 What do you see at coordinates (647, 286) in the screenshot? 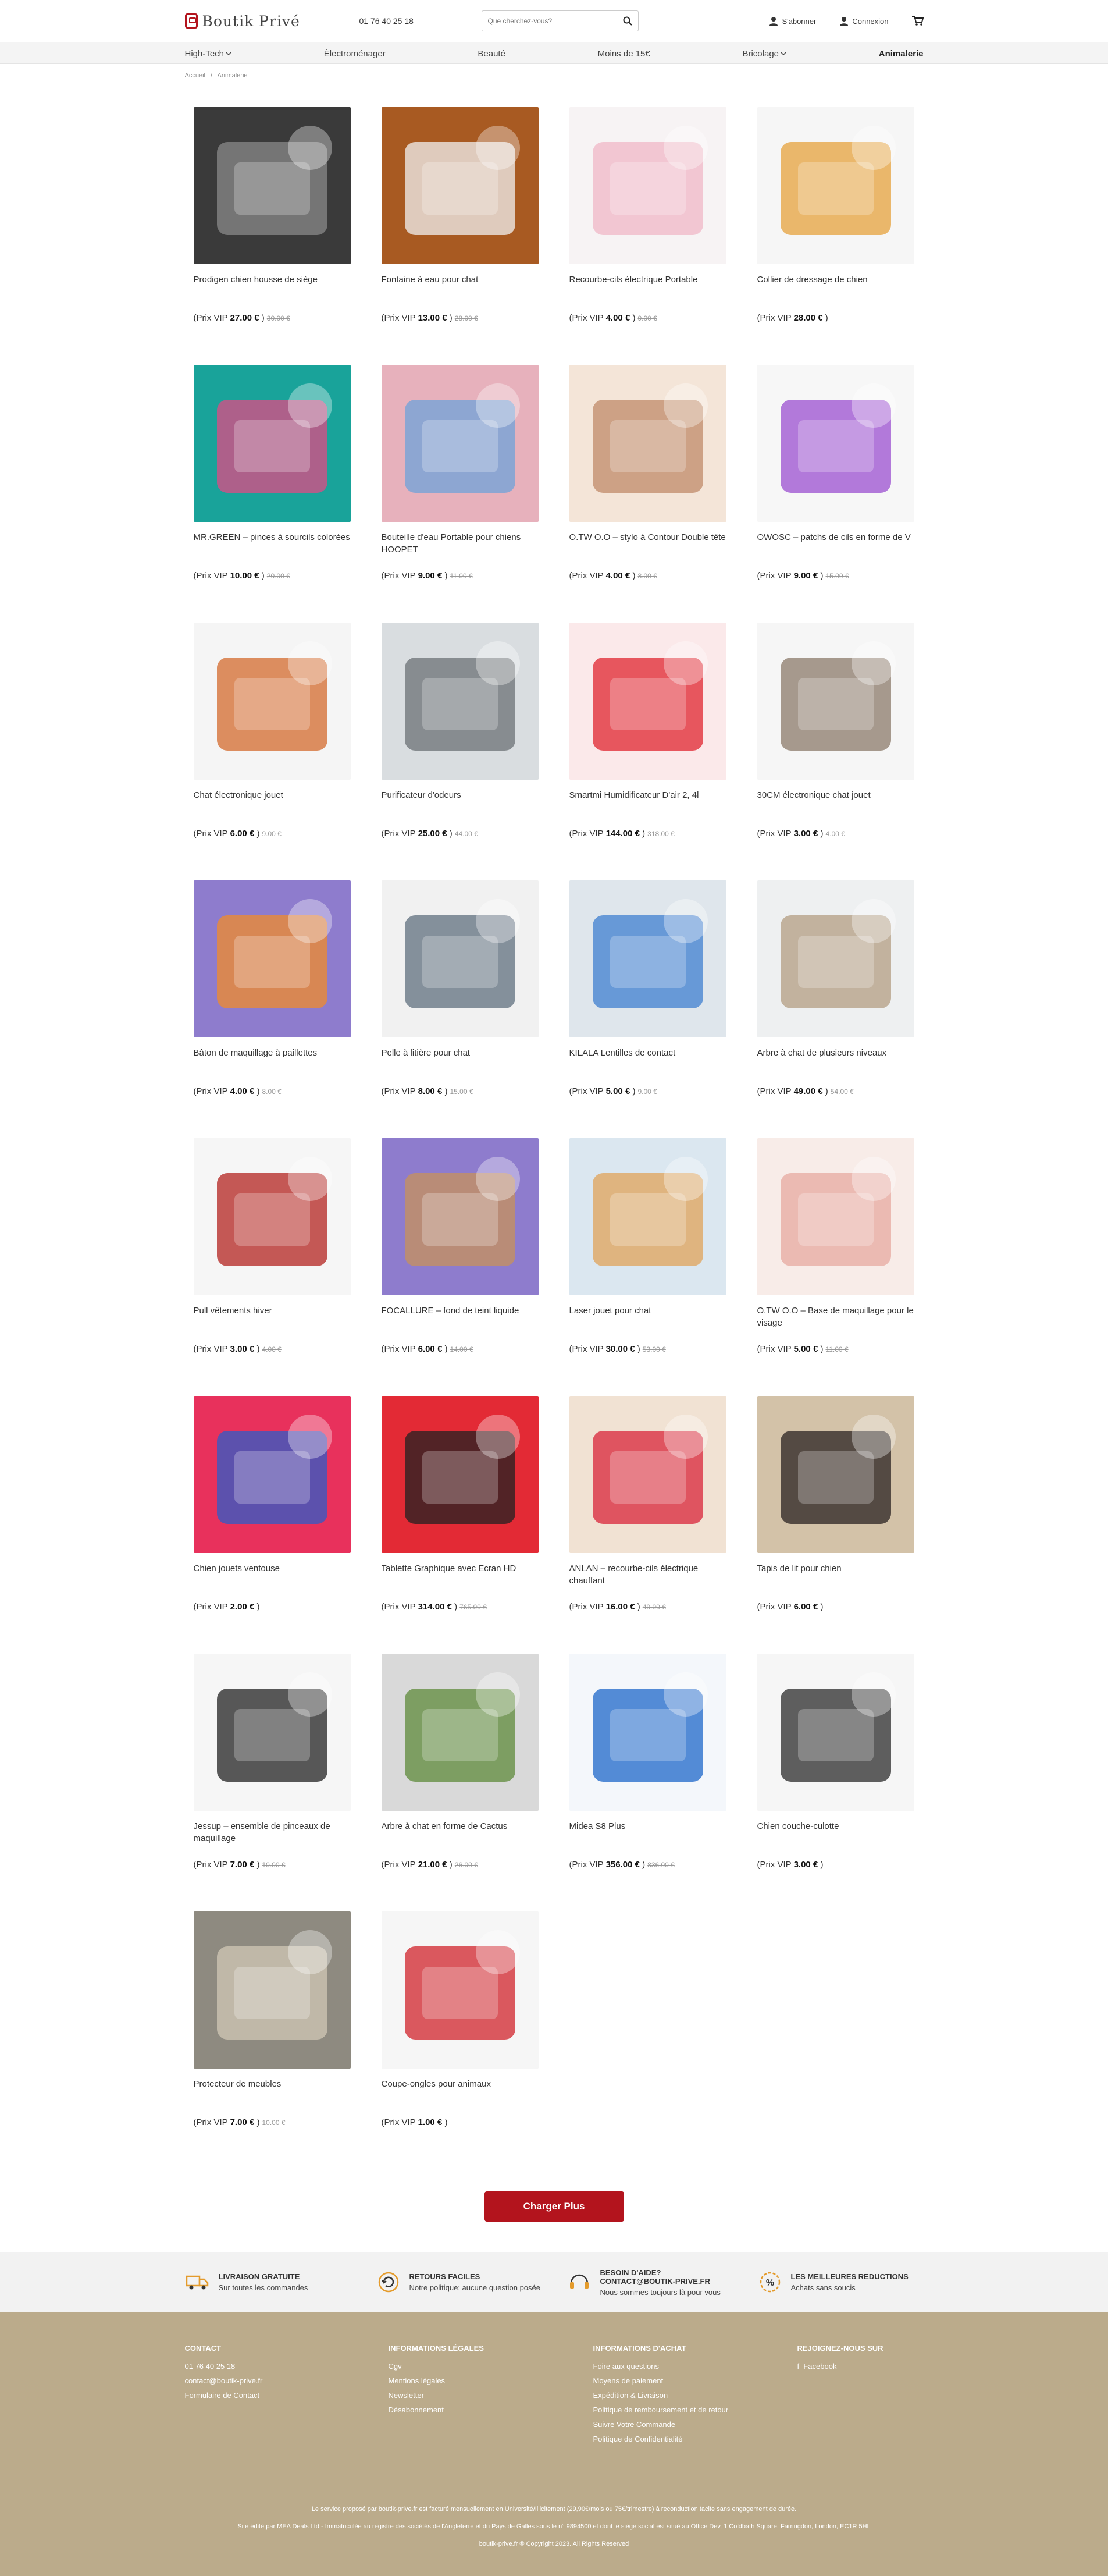
I see `product-title: Recourbe-cils électrique Portable` at bounding box center [647, 286].